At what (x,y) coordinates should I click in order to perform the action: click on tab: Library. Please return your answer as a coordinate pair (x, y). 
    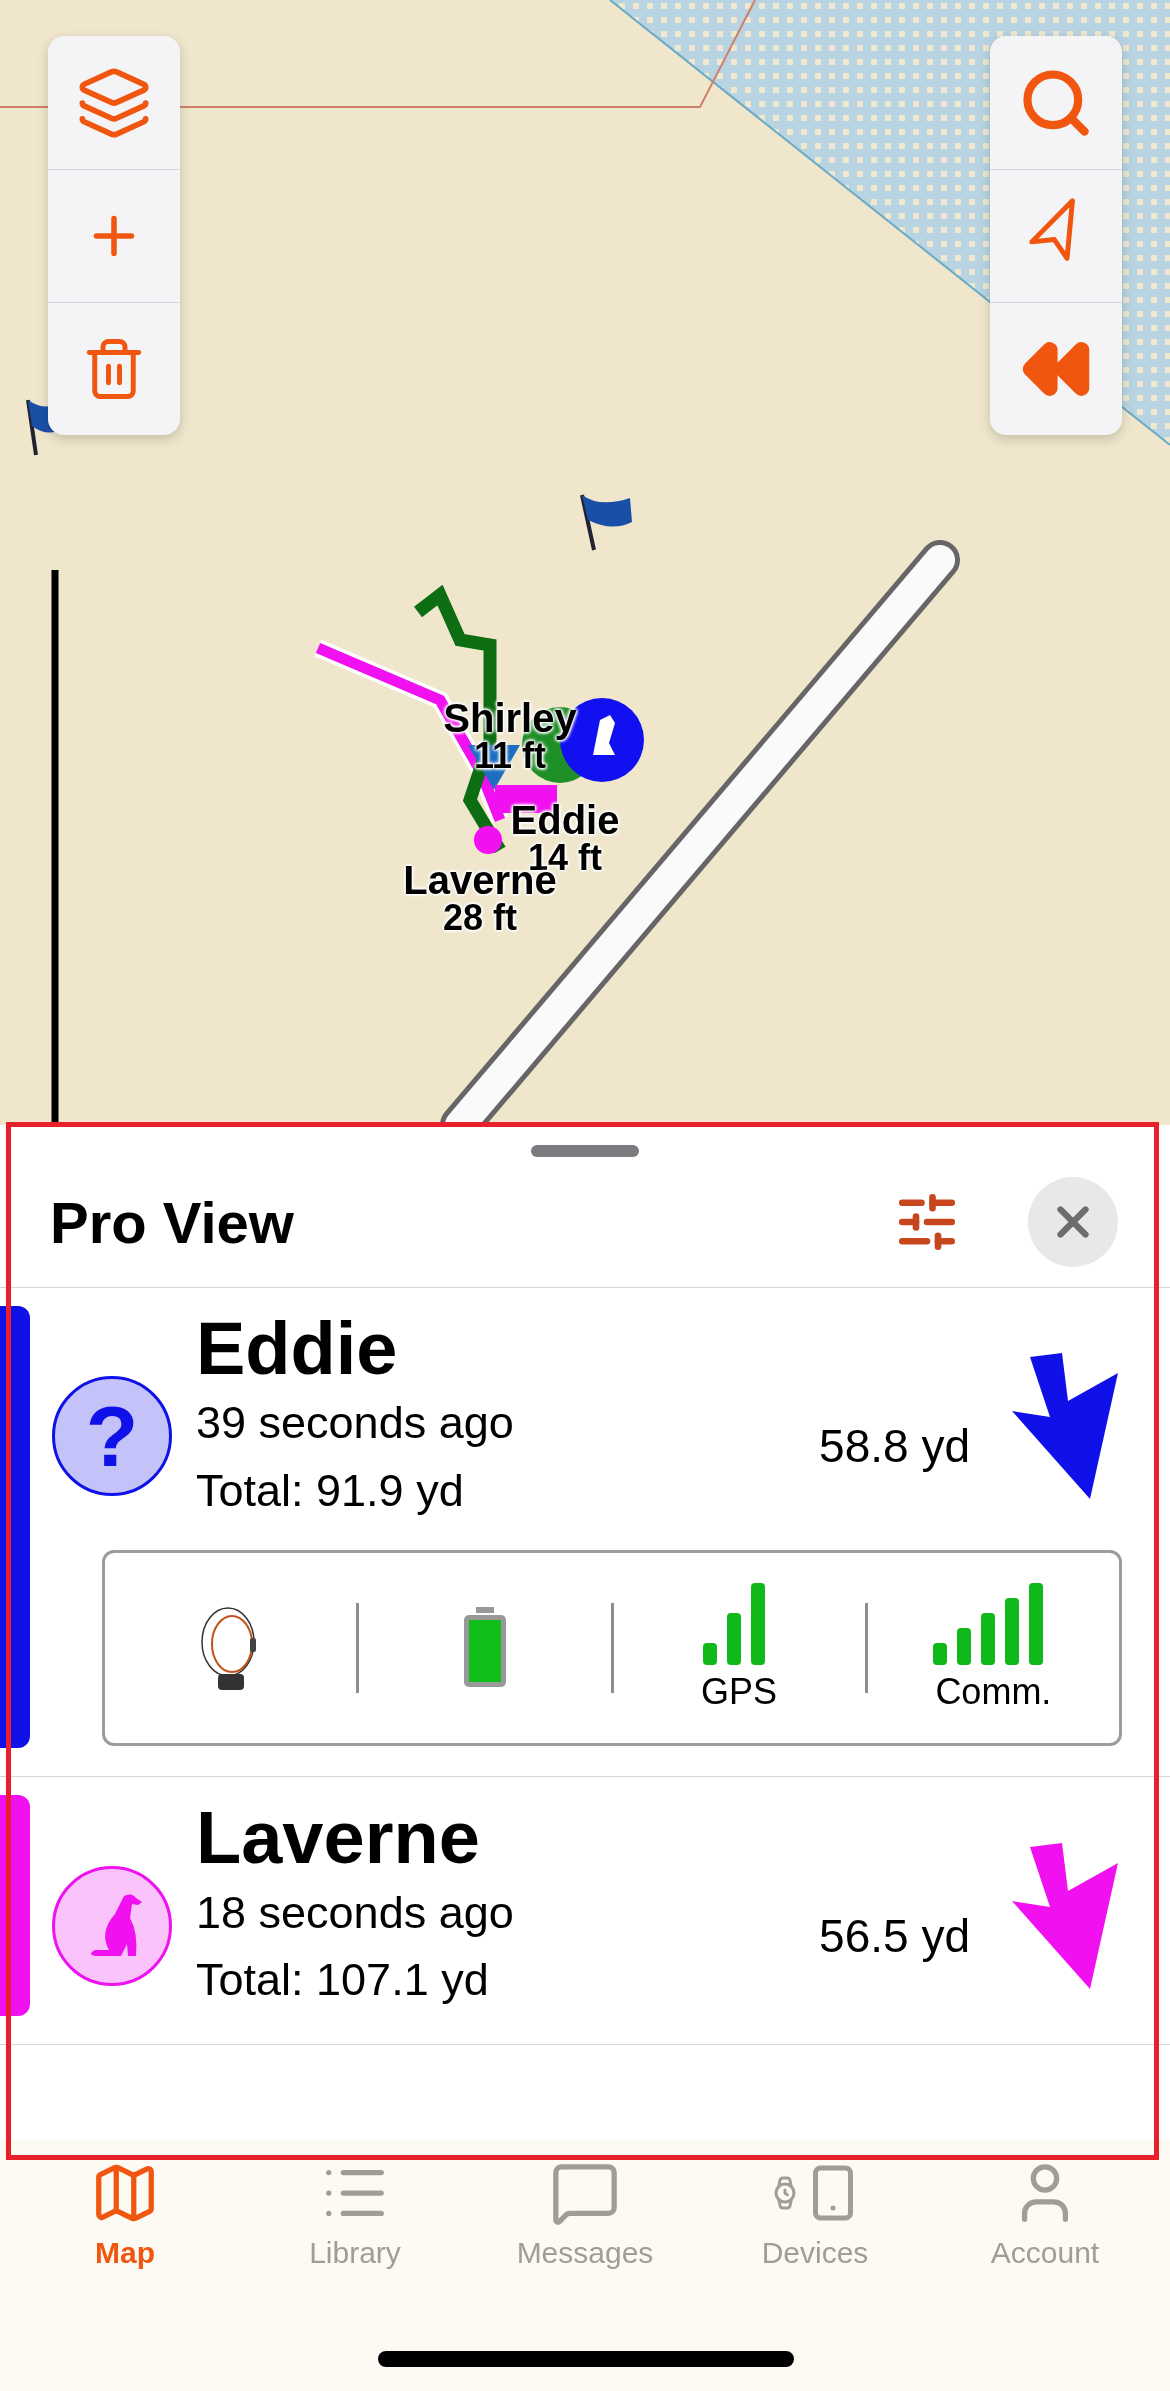
    Looking at the image, I should click on (355, 2223).